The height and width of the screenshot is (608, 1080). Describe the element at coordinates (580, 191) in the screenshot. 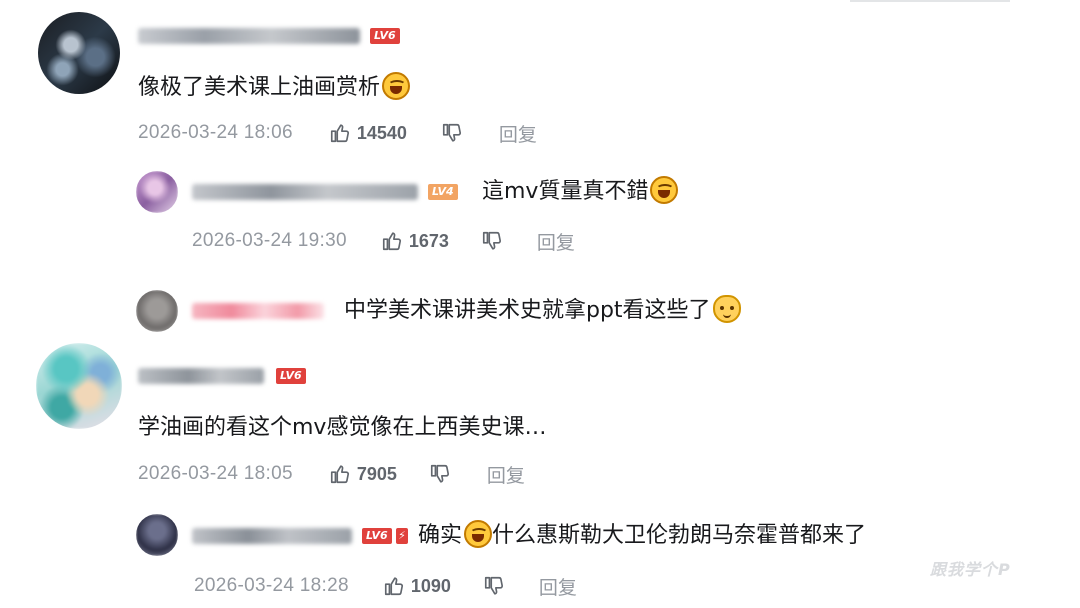

I see `comment-text: 這mv質量真不錯` at that location.